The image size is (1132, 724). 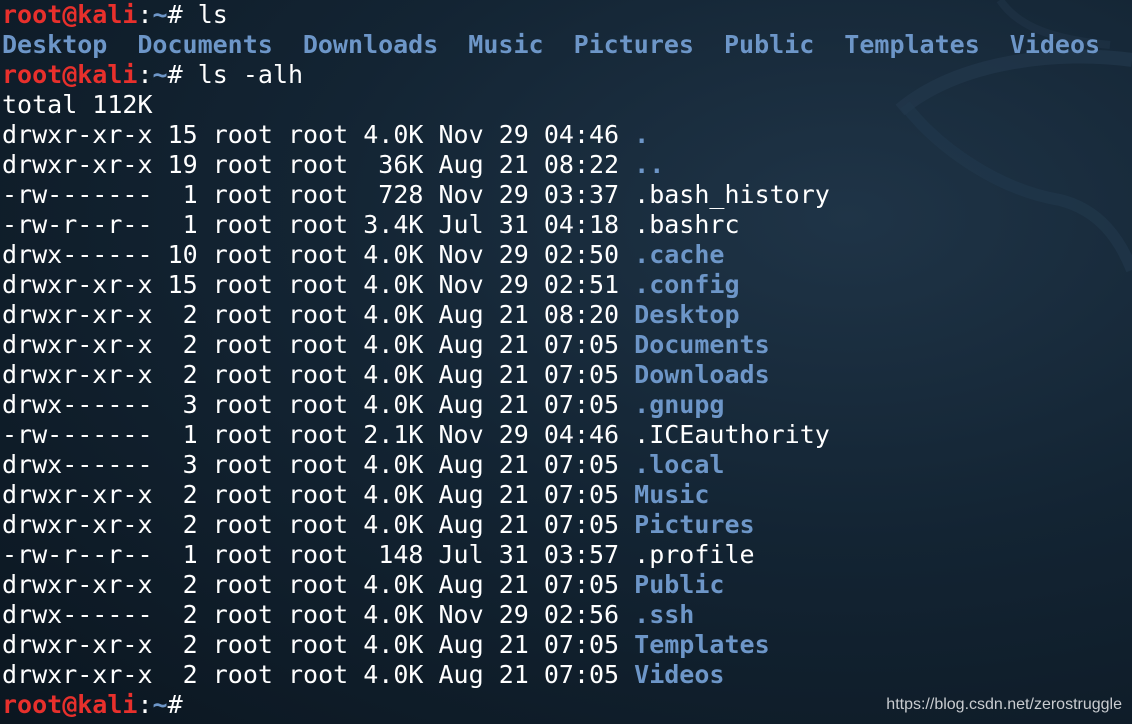 I want to click on directory-name: .config, so click(x=687, y=284).